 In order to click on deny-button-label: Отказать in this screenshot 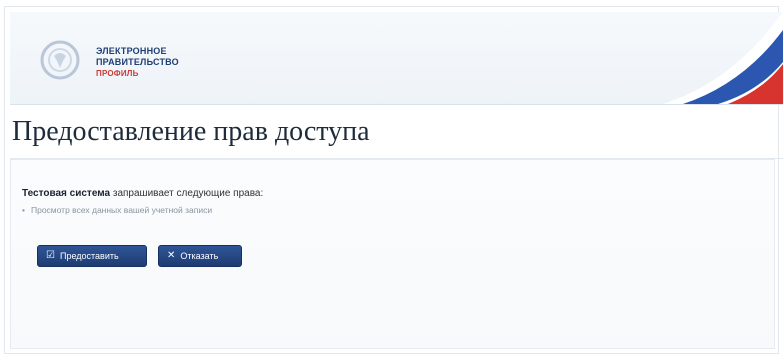, I will do `click(199, 256)`.